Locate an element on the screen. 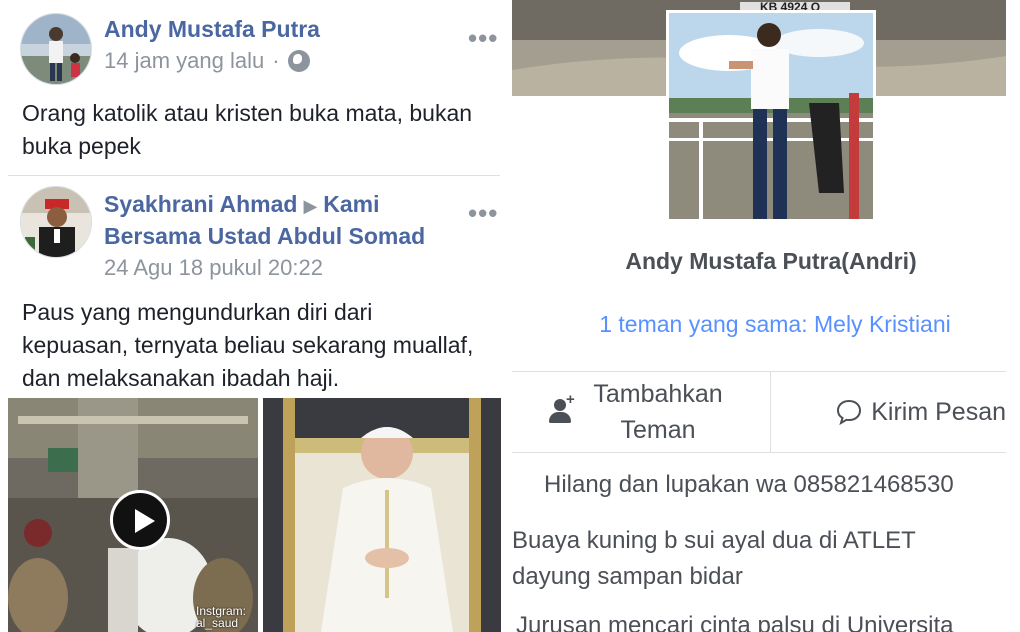 This screenshot has width=1020, height=632. mutual-friends-link: 1 teman yang sama: Mely Kristiani is located at coordinates (766, 324).